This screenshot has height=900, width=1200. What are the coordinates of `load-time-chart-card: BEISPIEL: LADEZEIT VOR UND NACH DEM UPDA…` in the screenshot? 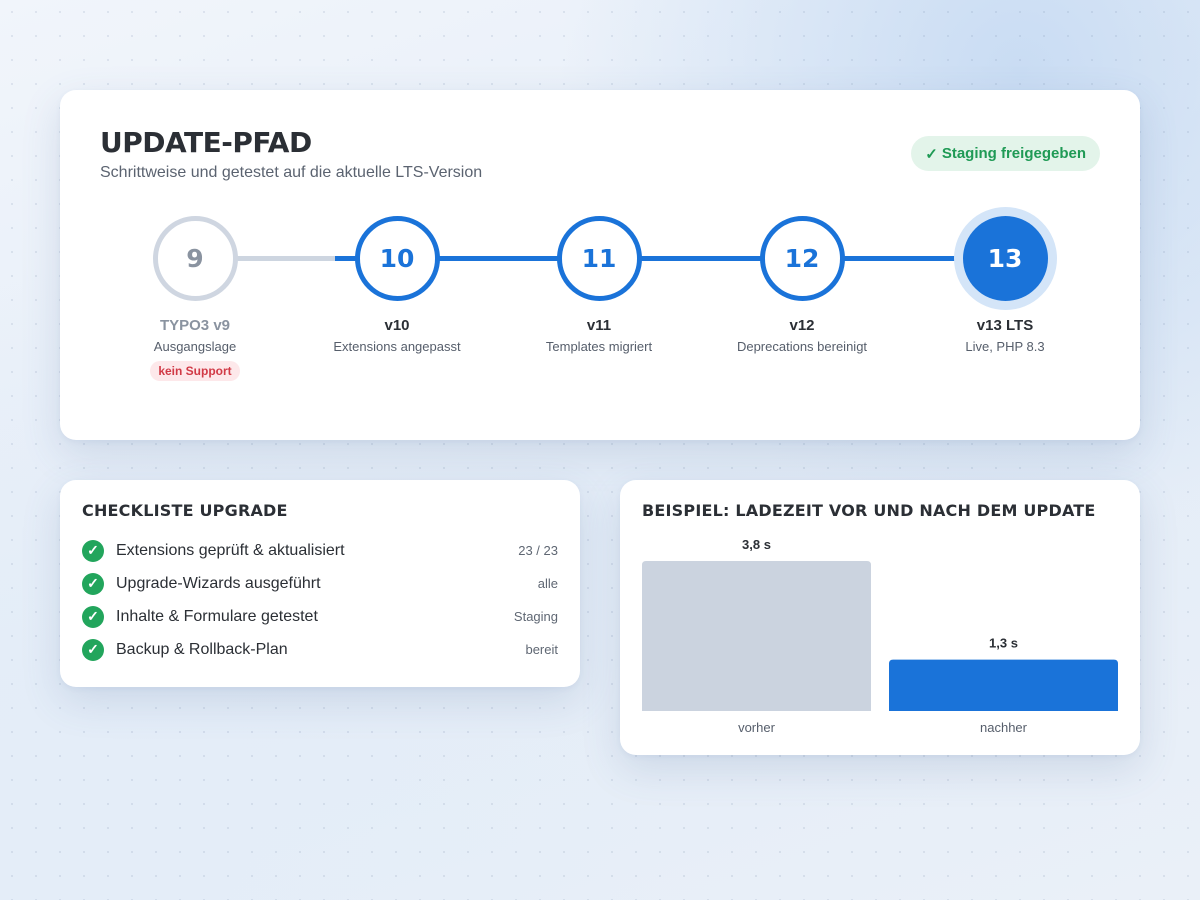 It's located at (880, 617).